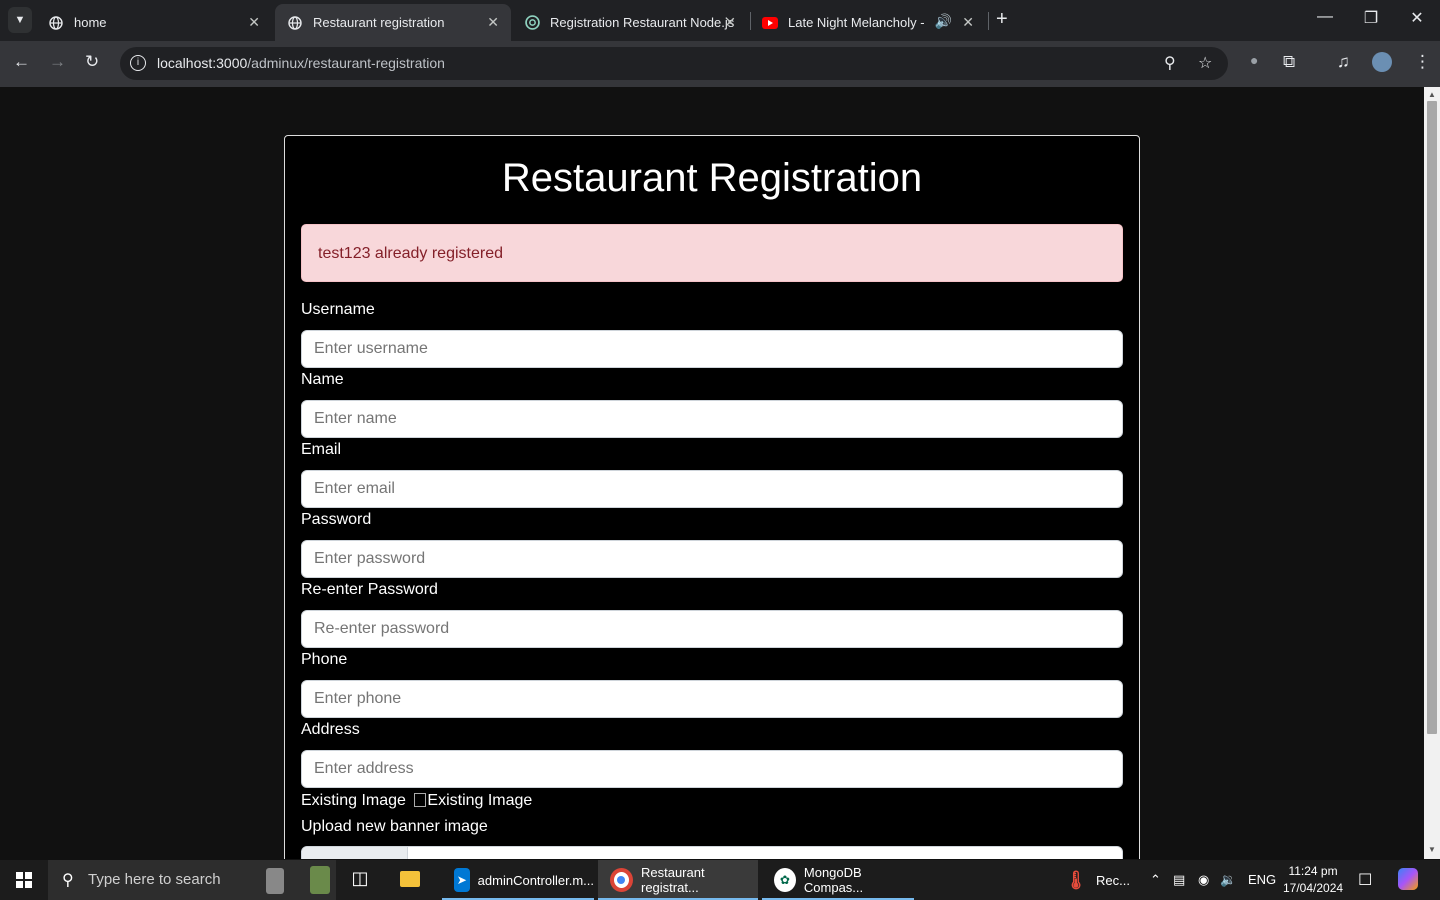  Describe the element at coordinates (1203, 880) in the screenshot. I see `camera-icon: ◉` at that location.